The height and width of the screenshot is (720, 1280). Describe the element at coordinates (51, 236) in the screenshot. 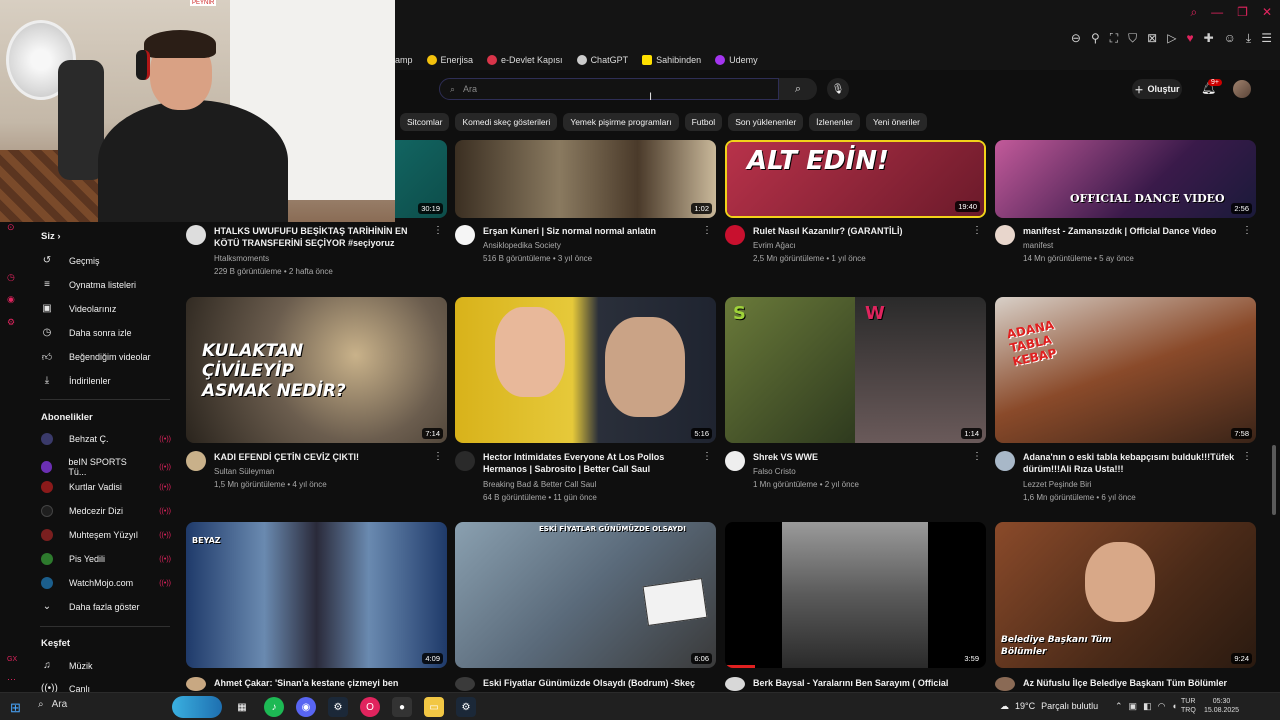

I see `you-section-header: Siz ›` at that location.